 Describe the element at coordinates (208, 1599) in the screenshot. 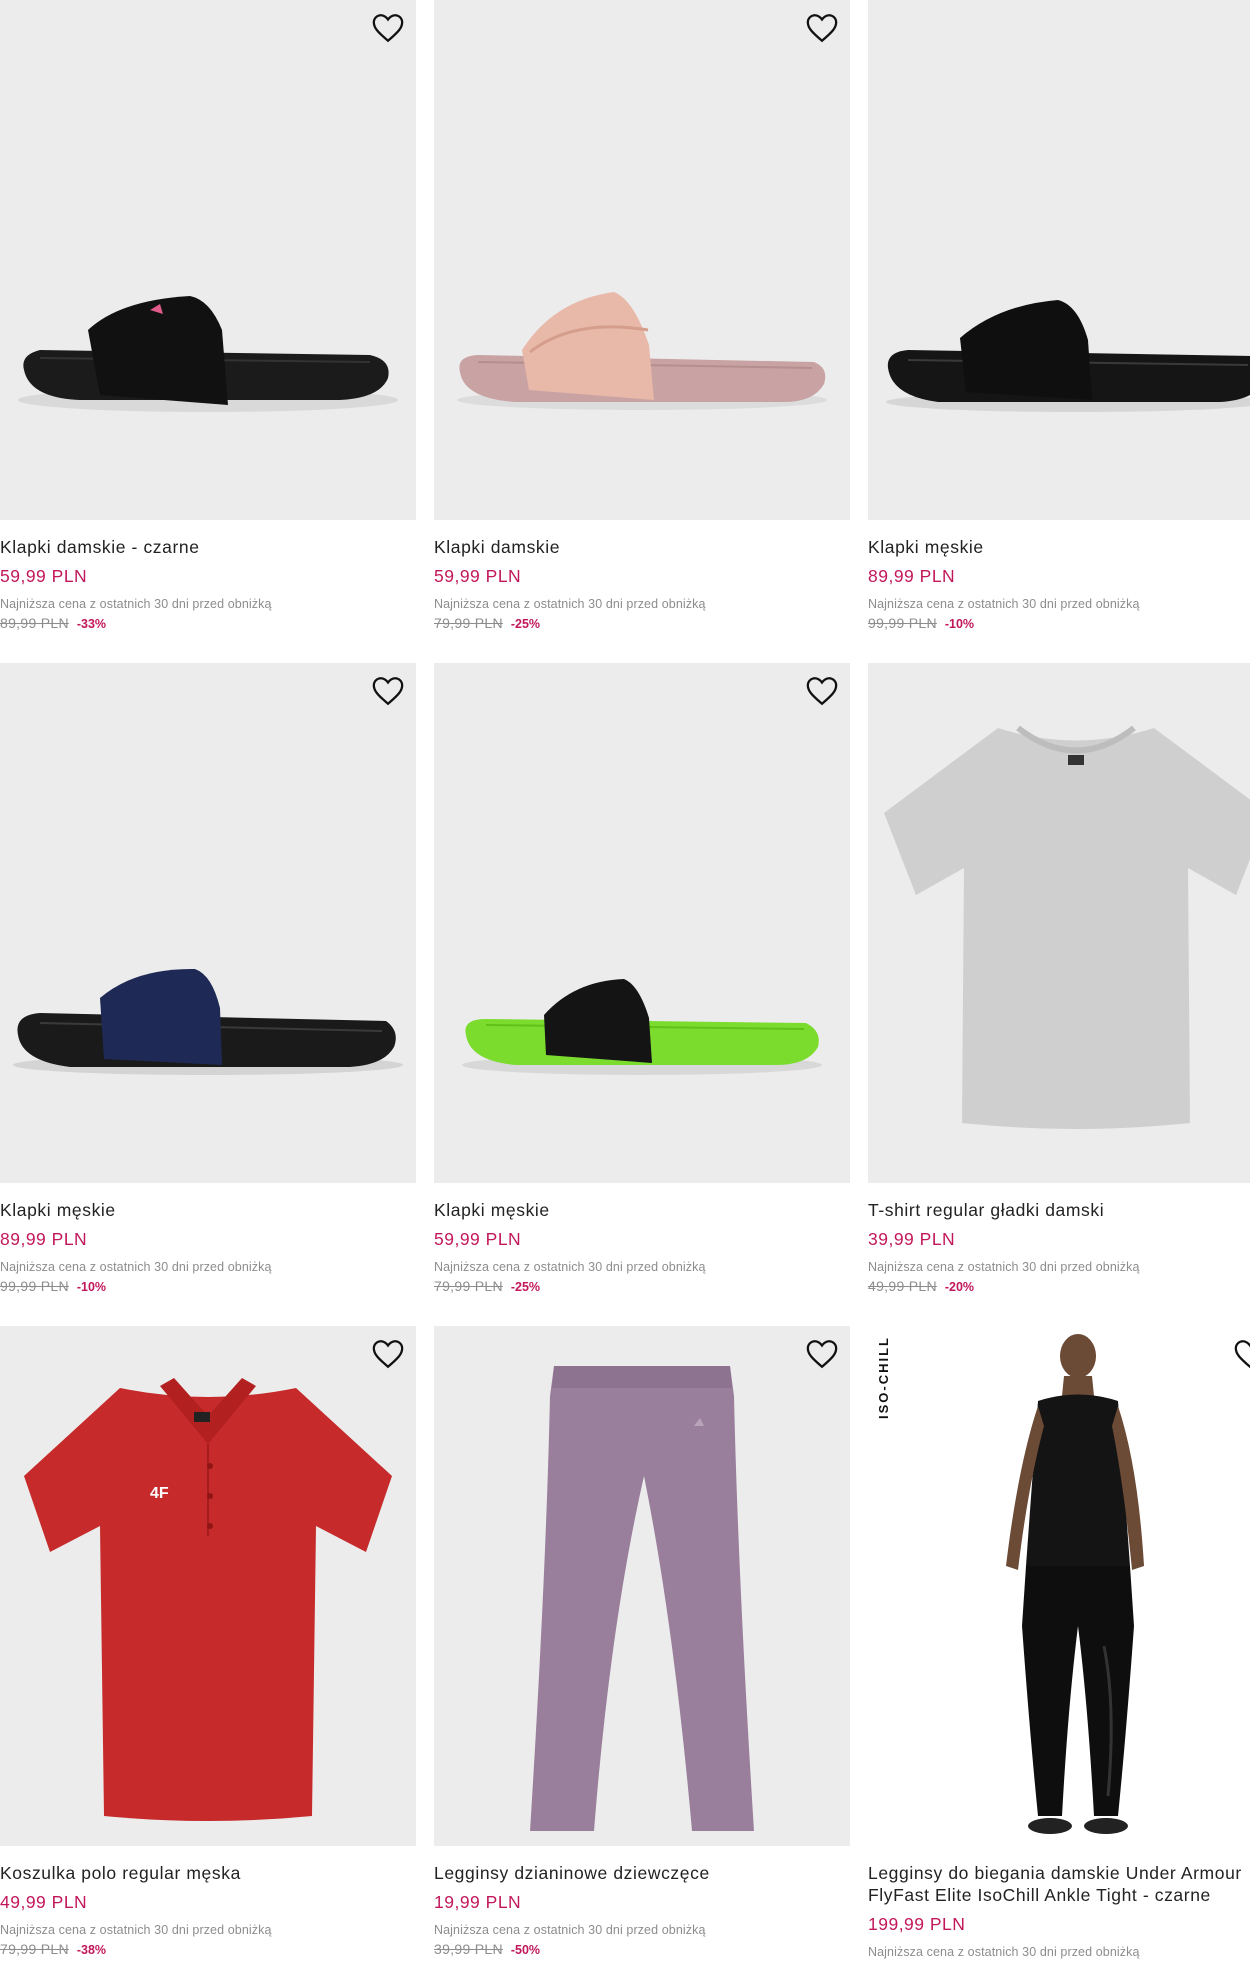

I see `polo-image: 4F` at that location.